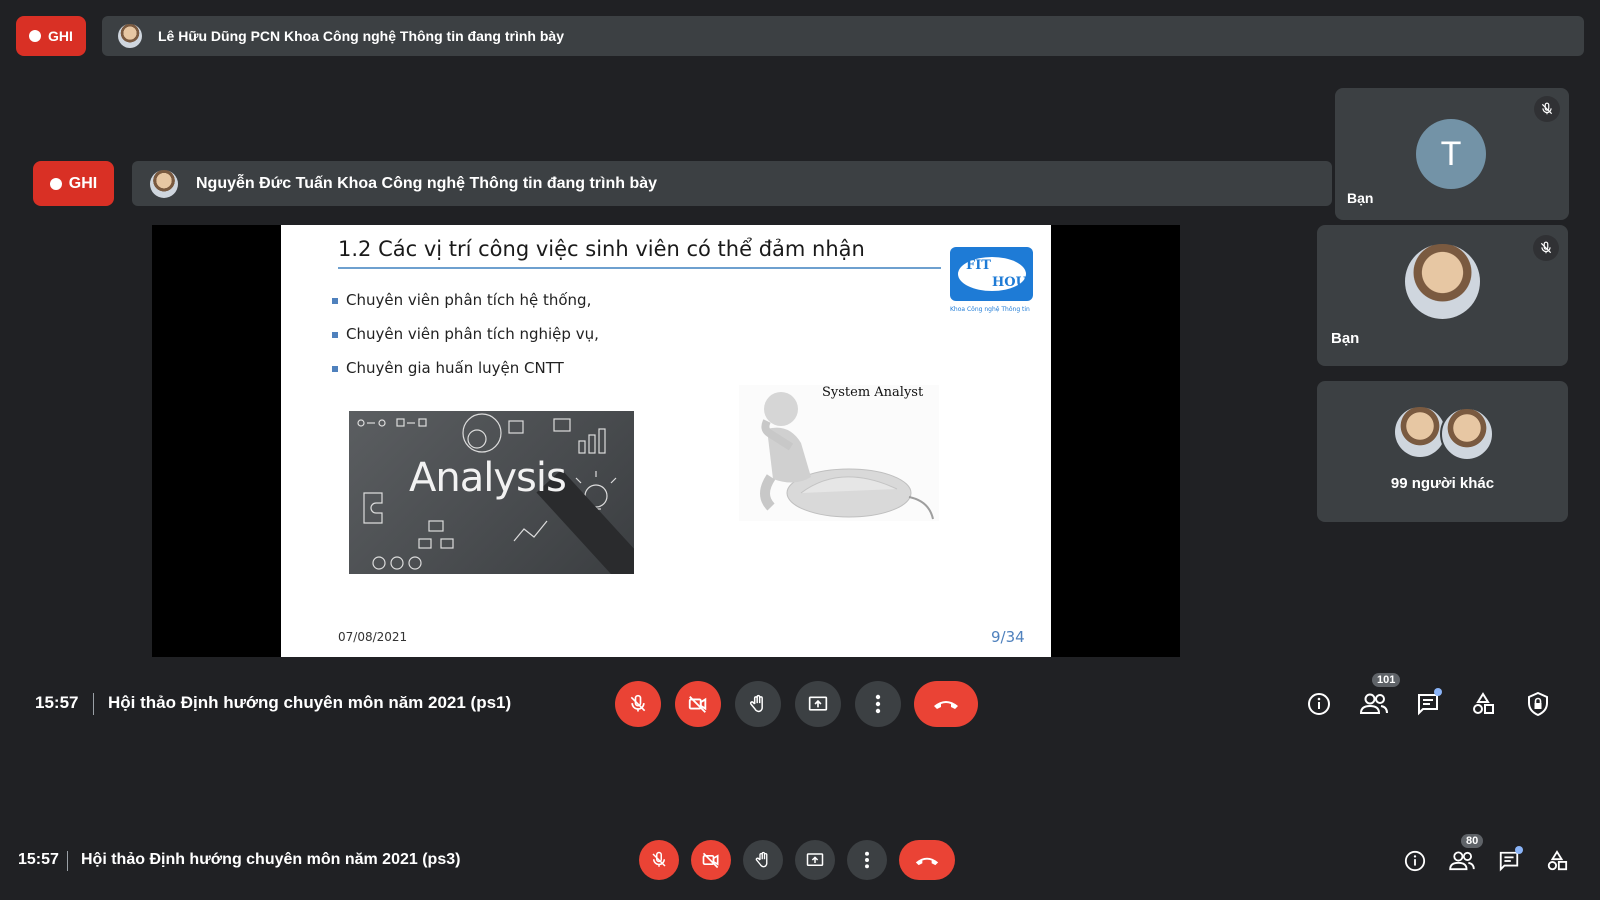 The height and width of the screenshot is (900, 1600). What do you see at coordinates (639, 268) in the screenshot?
I see `slide-title-rule` at bounding box center [639, 268].